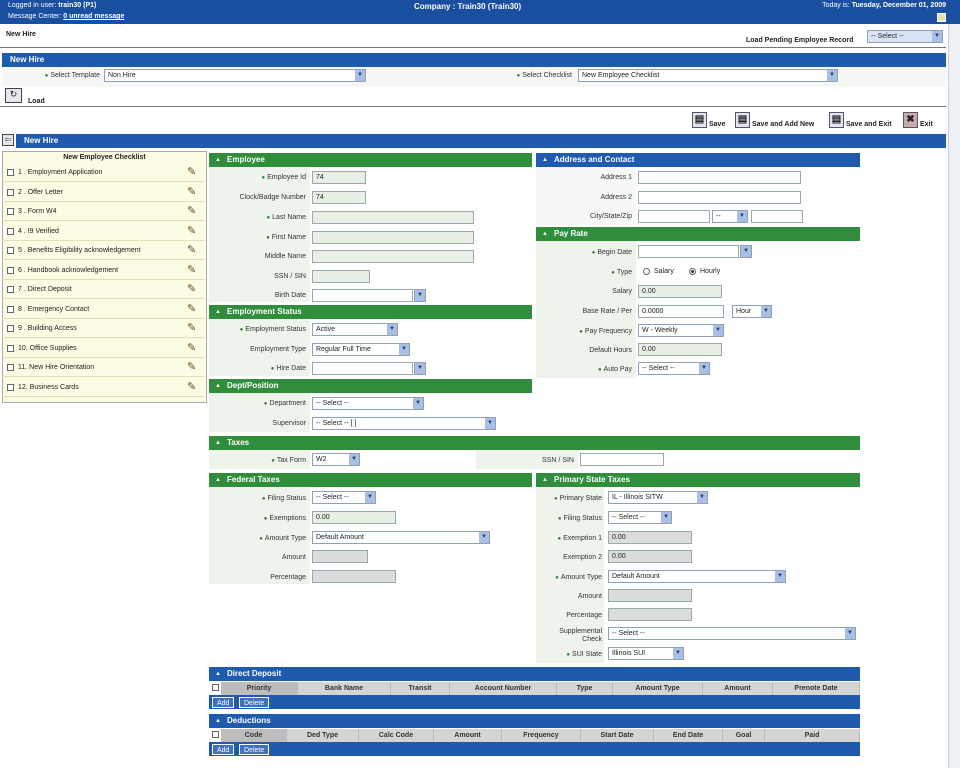  What do you see at coordinates (777, 216) in the screenshot?
I see `zip-input` at bounding box center [777, 216].